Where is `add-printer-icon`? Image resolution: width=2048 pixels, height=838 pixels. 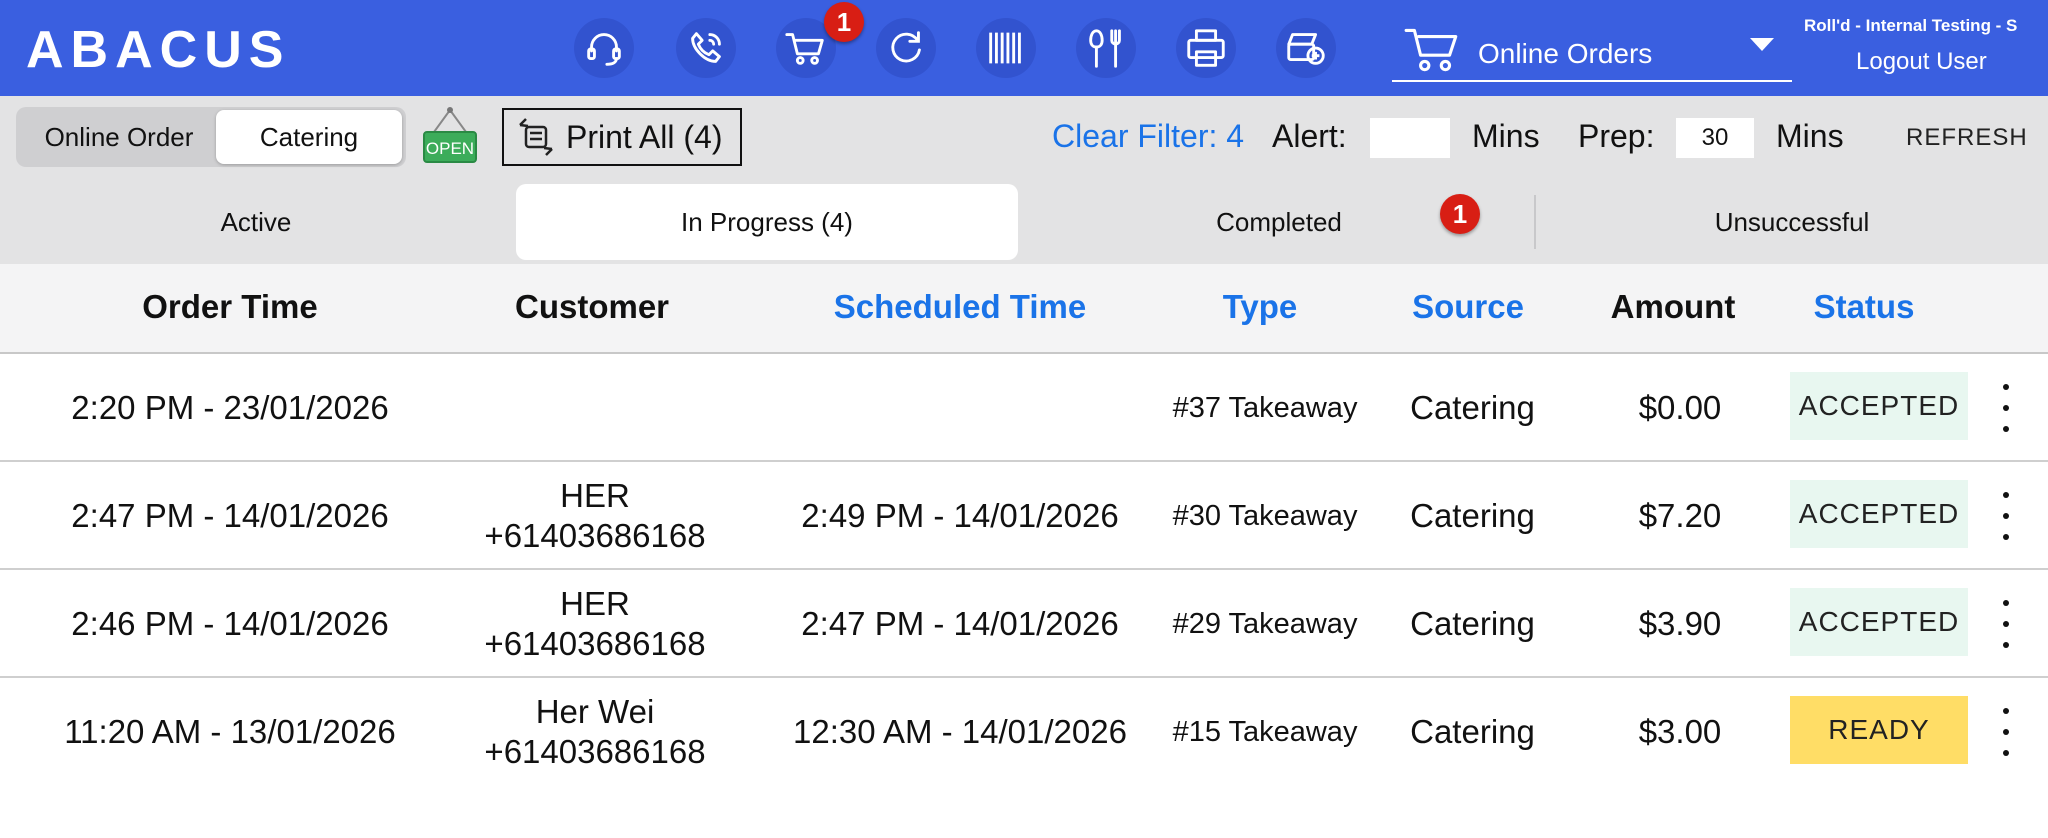
add-printer-icon is located at coordinates (1306, 48).